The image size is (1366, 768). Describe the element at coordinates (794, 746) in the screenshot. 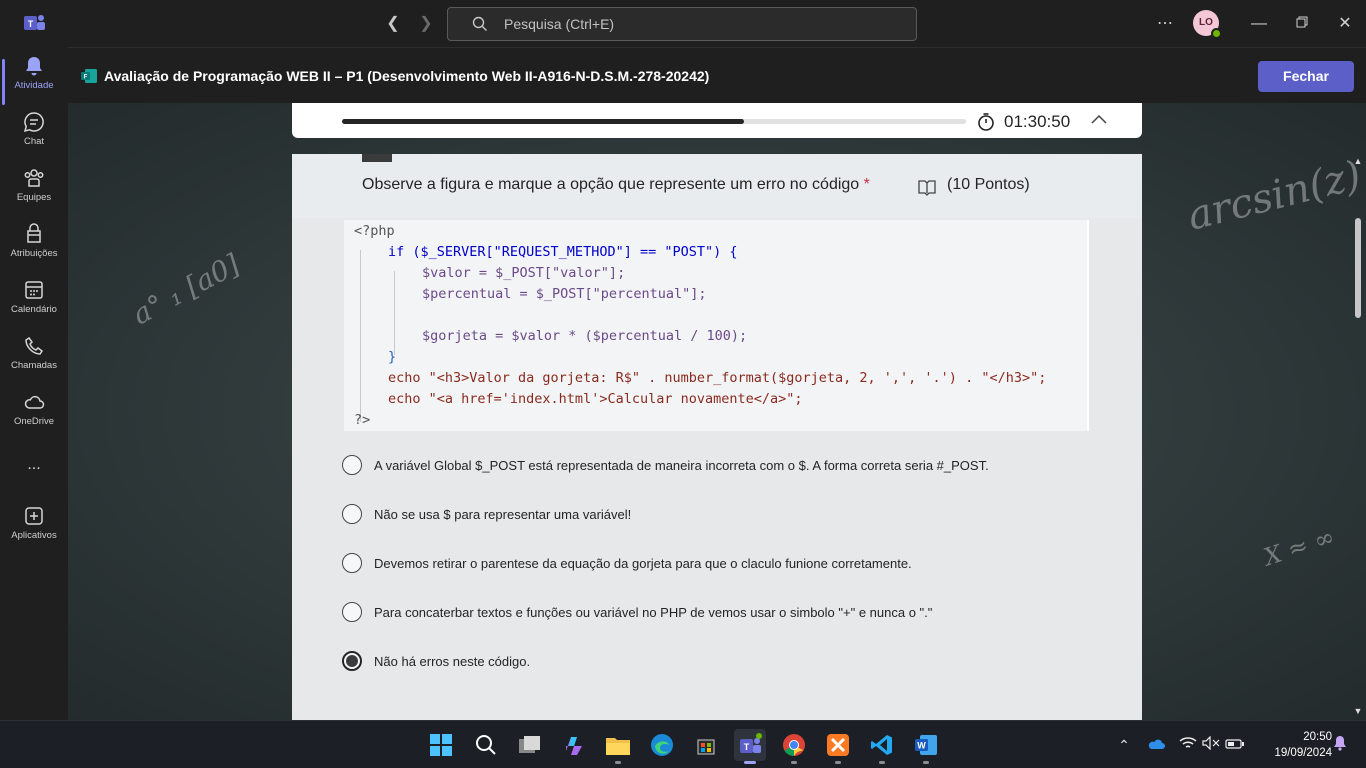

I see `chrome-icon` at that location.